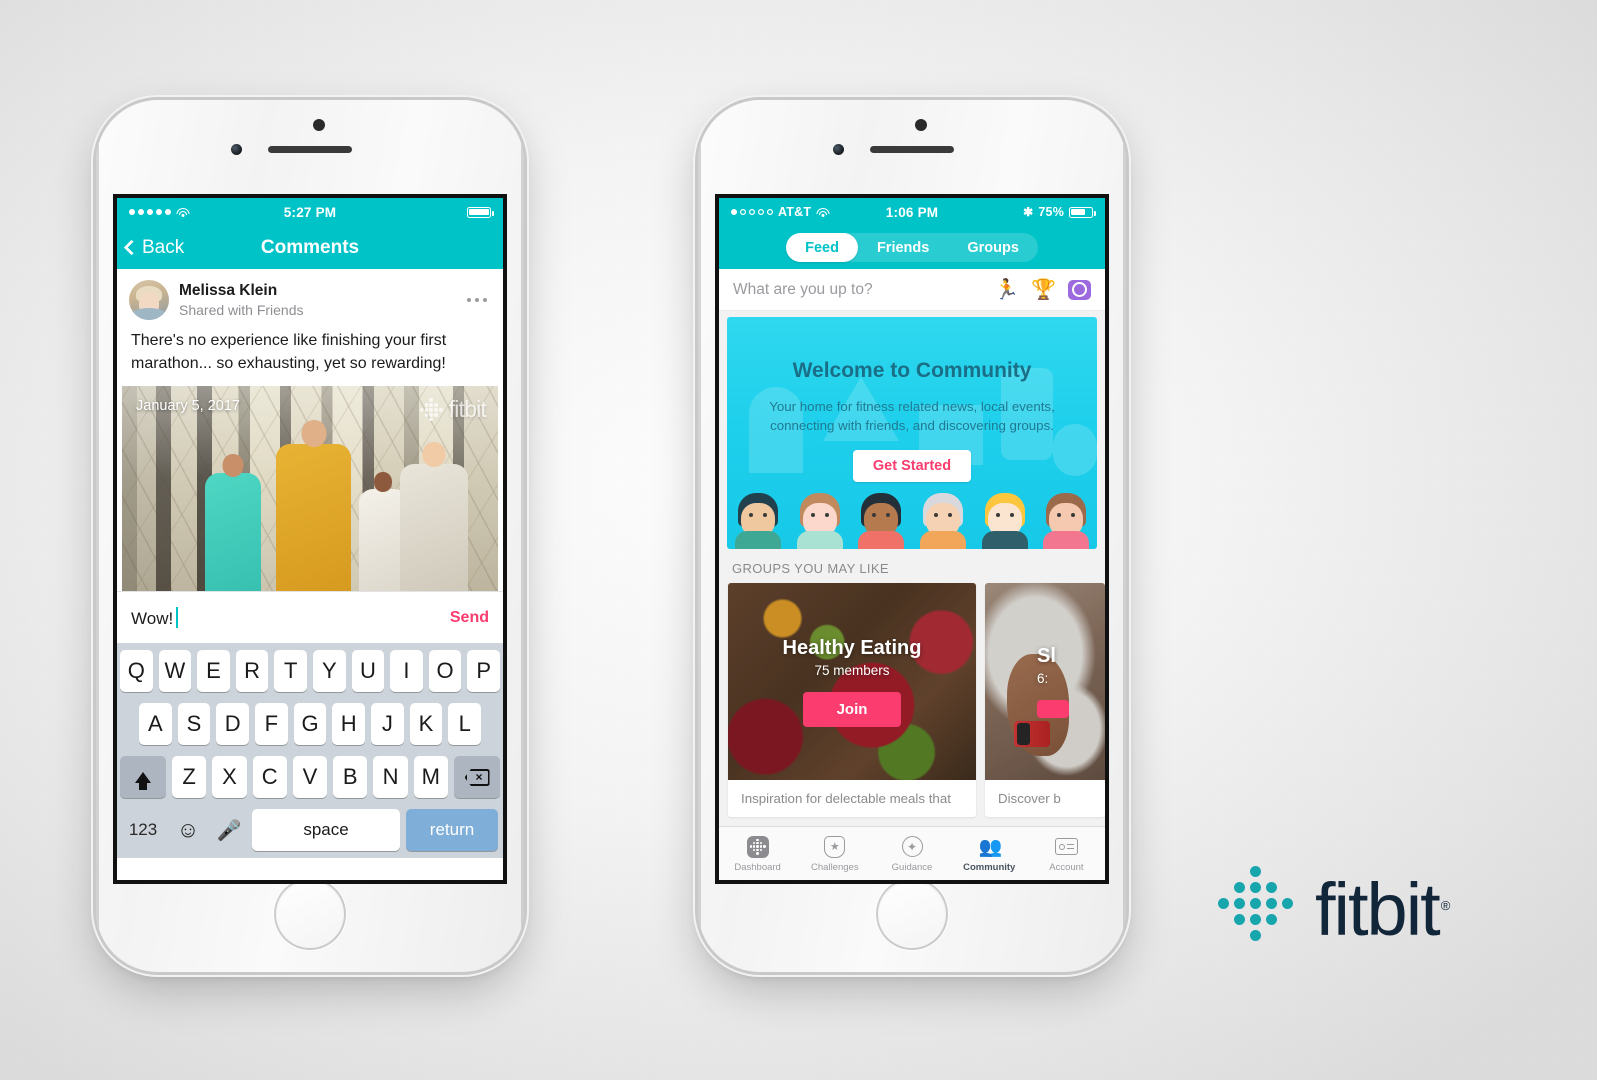  Describe the element at coordinates (194, 724) in the screenshot. I see `key-s: S` at that location.